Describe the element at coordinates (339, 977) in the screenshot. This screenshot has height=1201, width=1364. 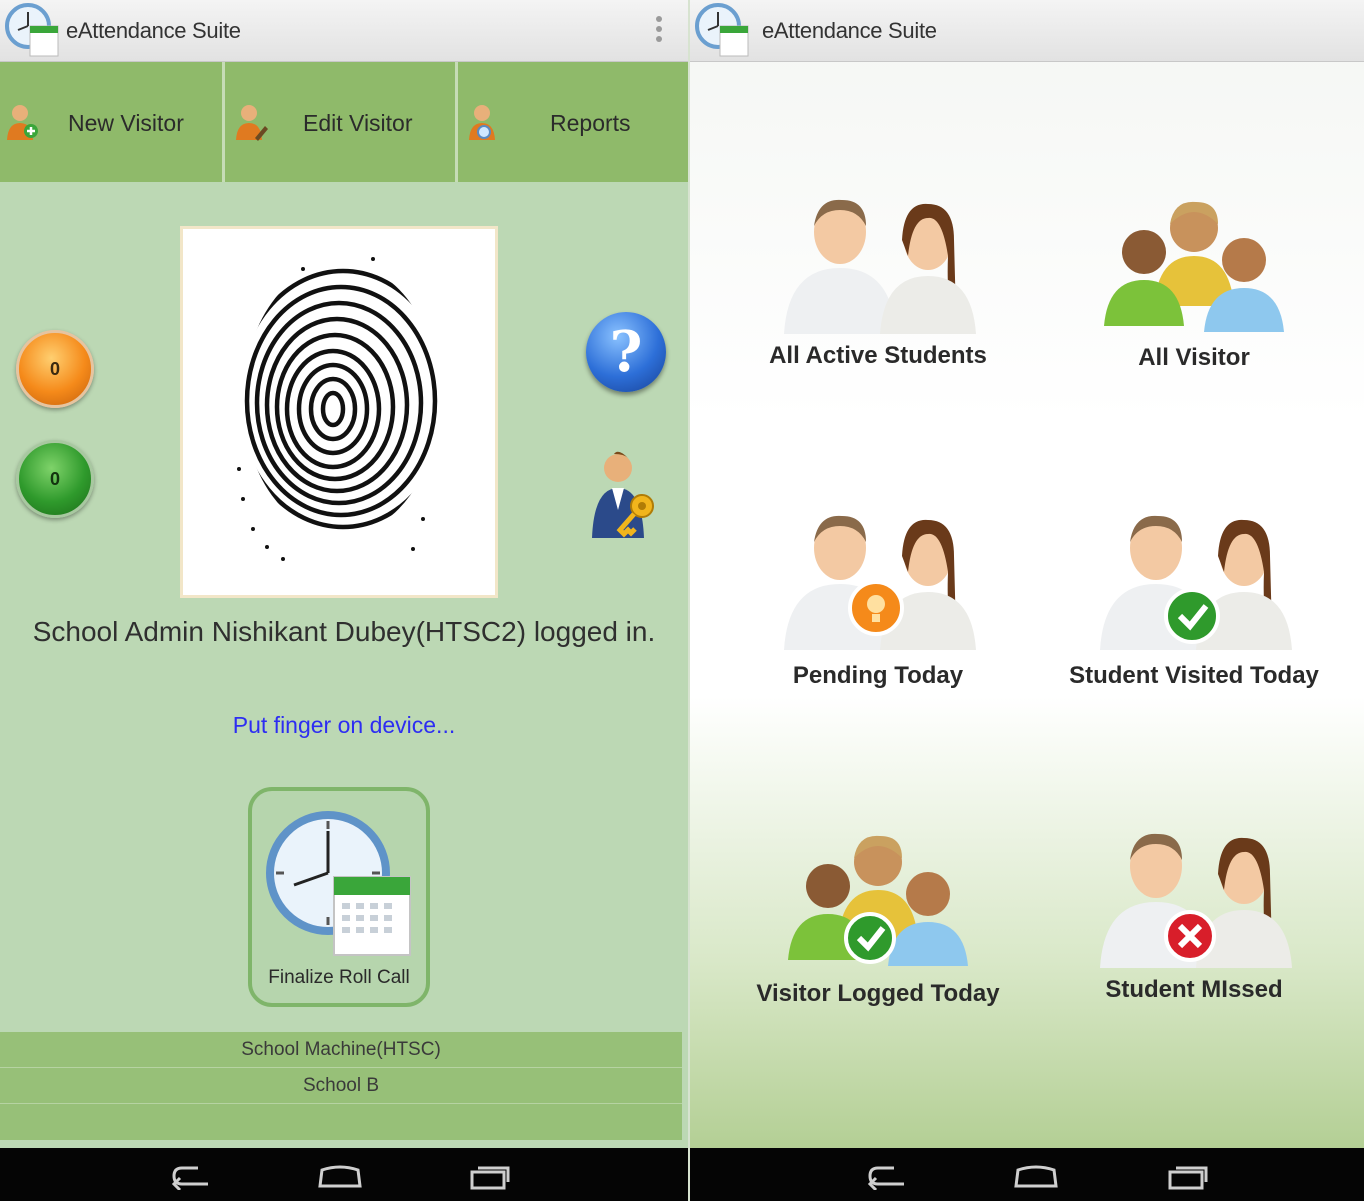
I see `finalize-roll-call-label: Finalize Roll Call` at that location.